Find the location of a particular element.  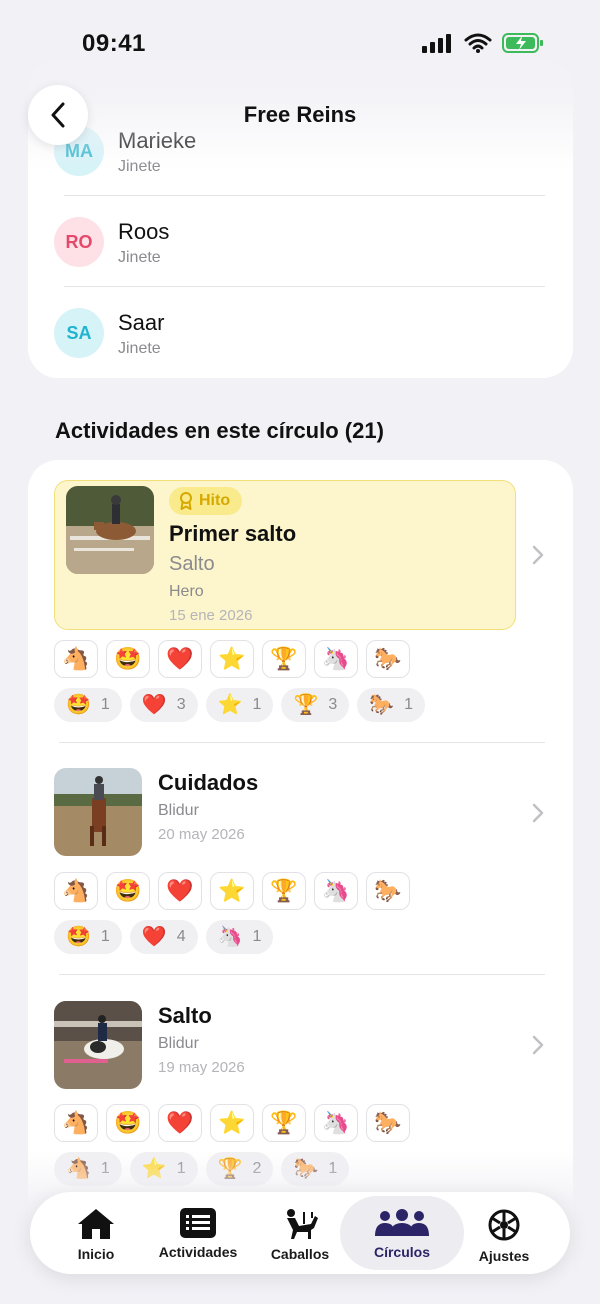

reaction-pill: 🦄 1 is located at coordinates (239, 937).